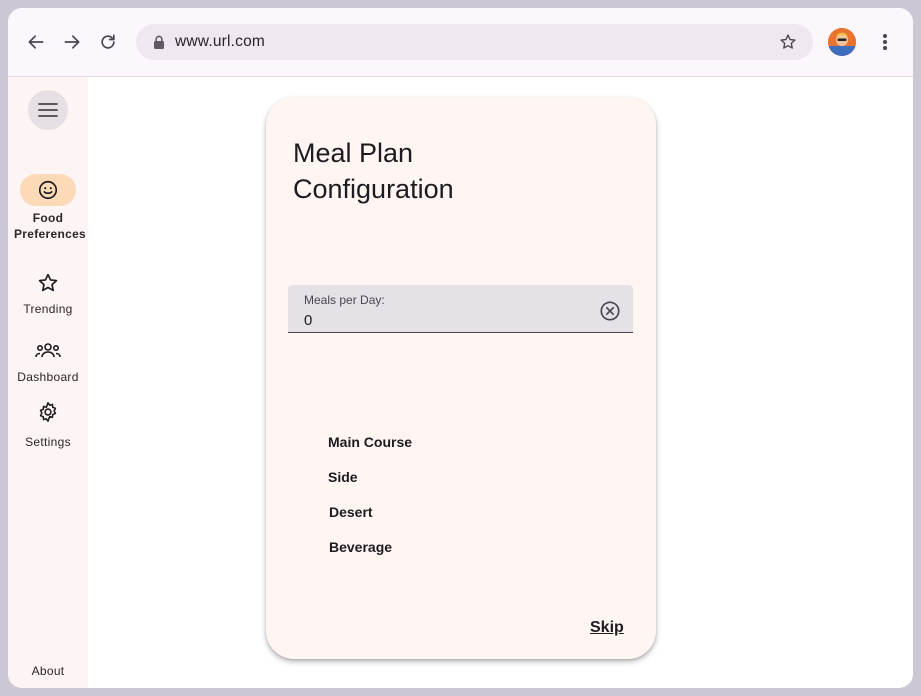 Image resolution: width=921 pixels, height=696 pixels. I want to click on active-indicator, so click(48, 190).